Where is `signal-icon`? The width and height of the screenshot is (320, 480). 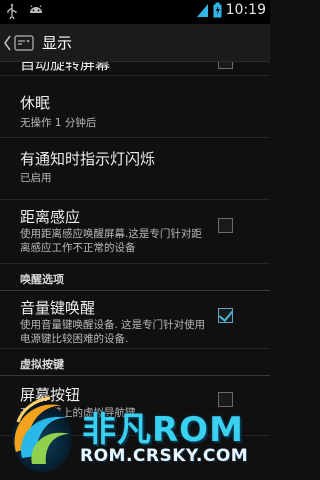
signal-icon is located at coordinates (202, 10).